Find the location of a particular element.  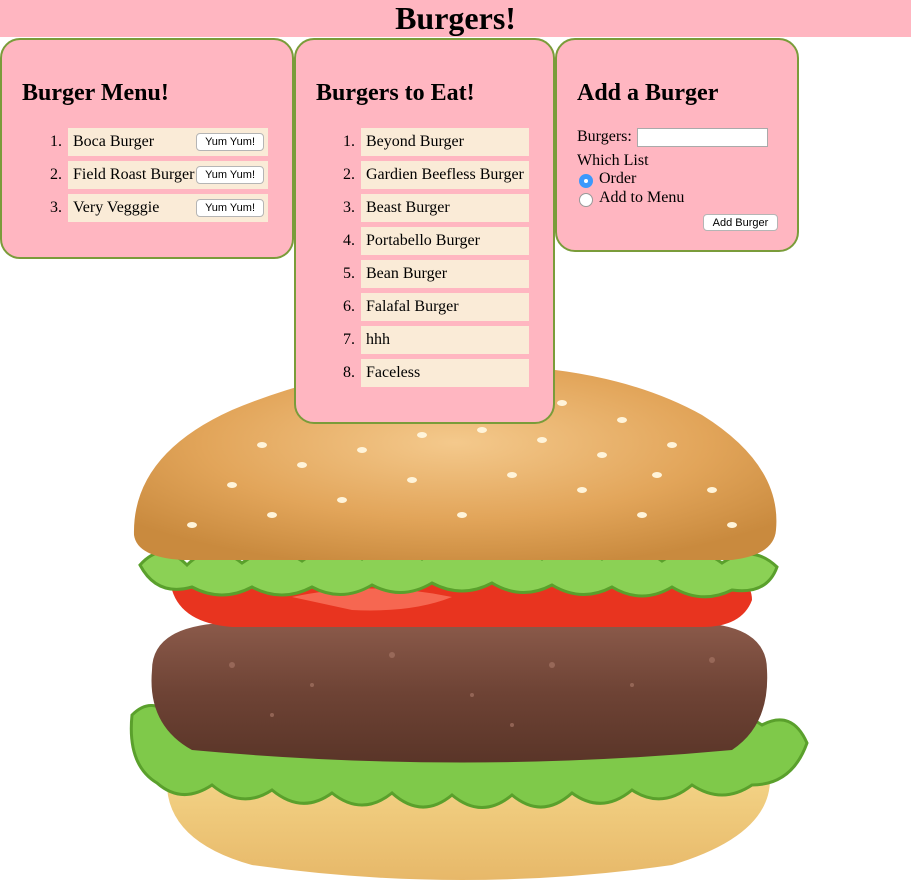

list-number: 4. is located at coordinates (349, 240).